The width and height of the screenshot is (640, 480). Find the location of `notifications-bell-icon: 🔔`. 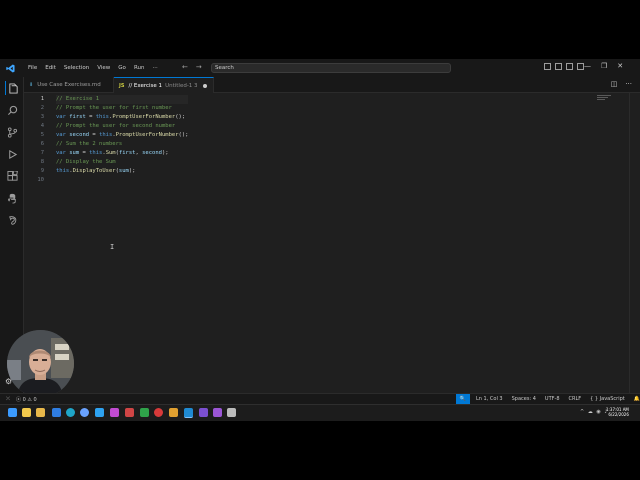

notifications-bell-icon: 🔔 is located at coordinates (637, 399).